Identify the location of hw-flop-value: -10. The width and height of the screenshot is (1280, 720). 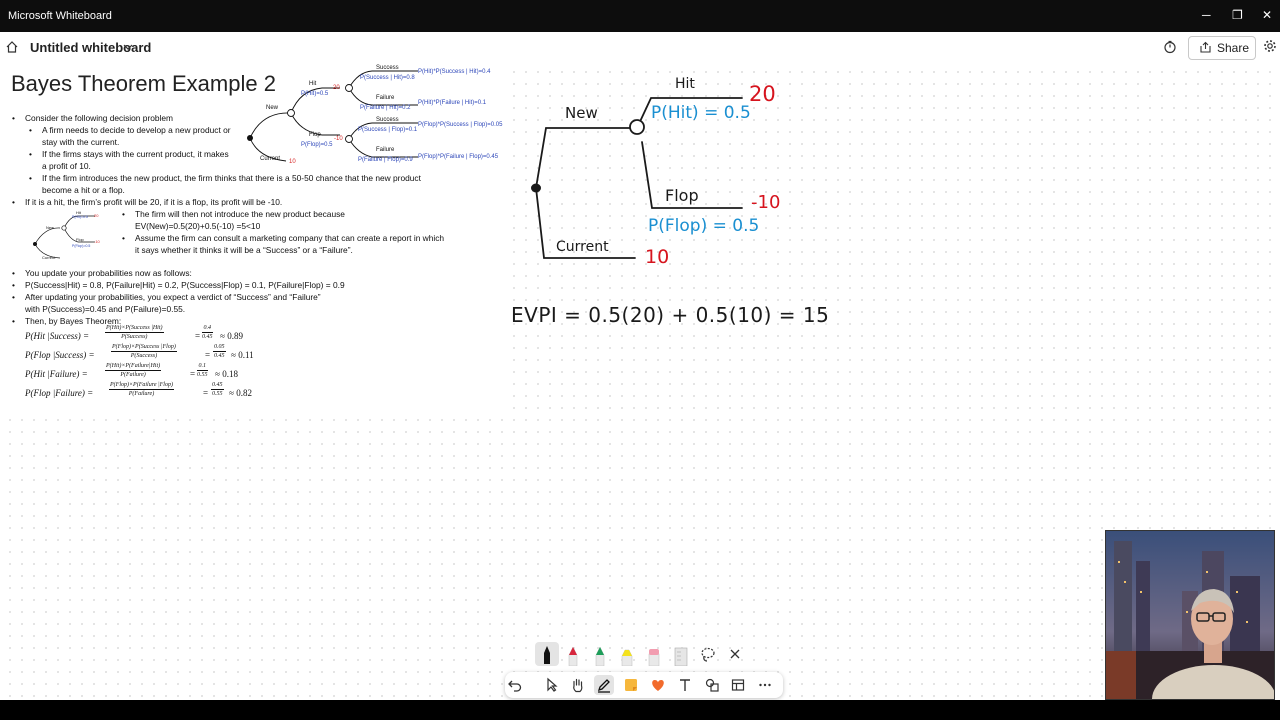
(766, 202).